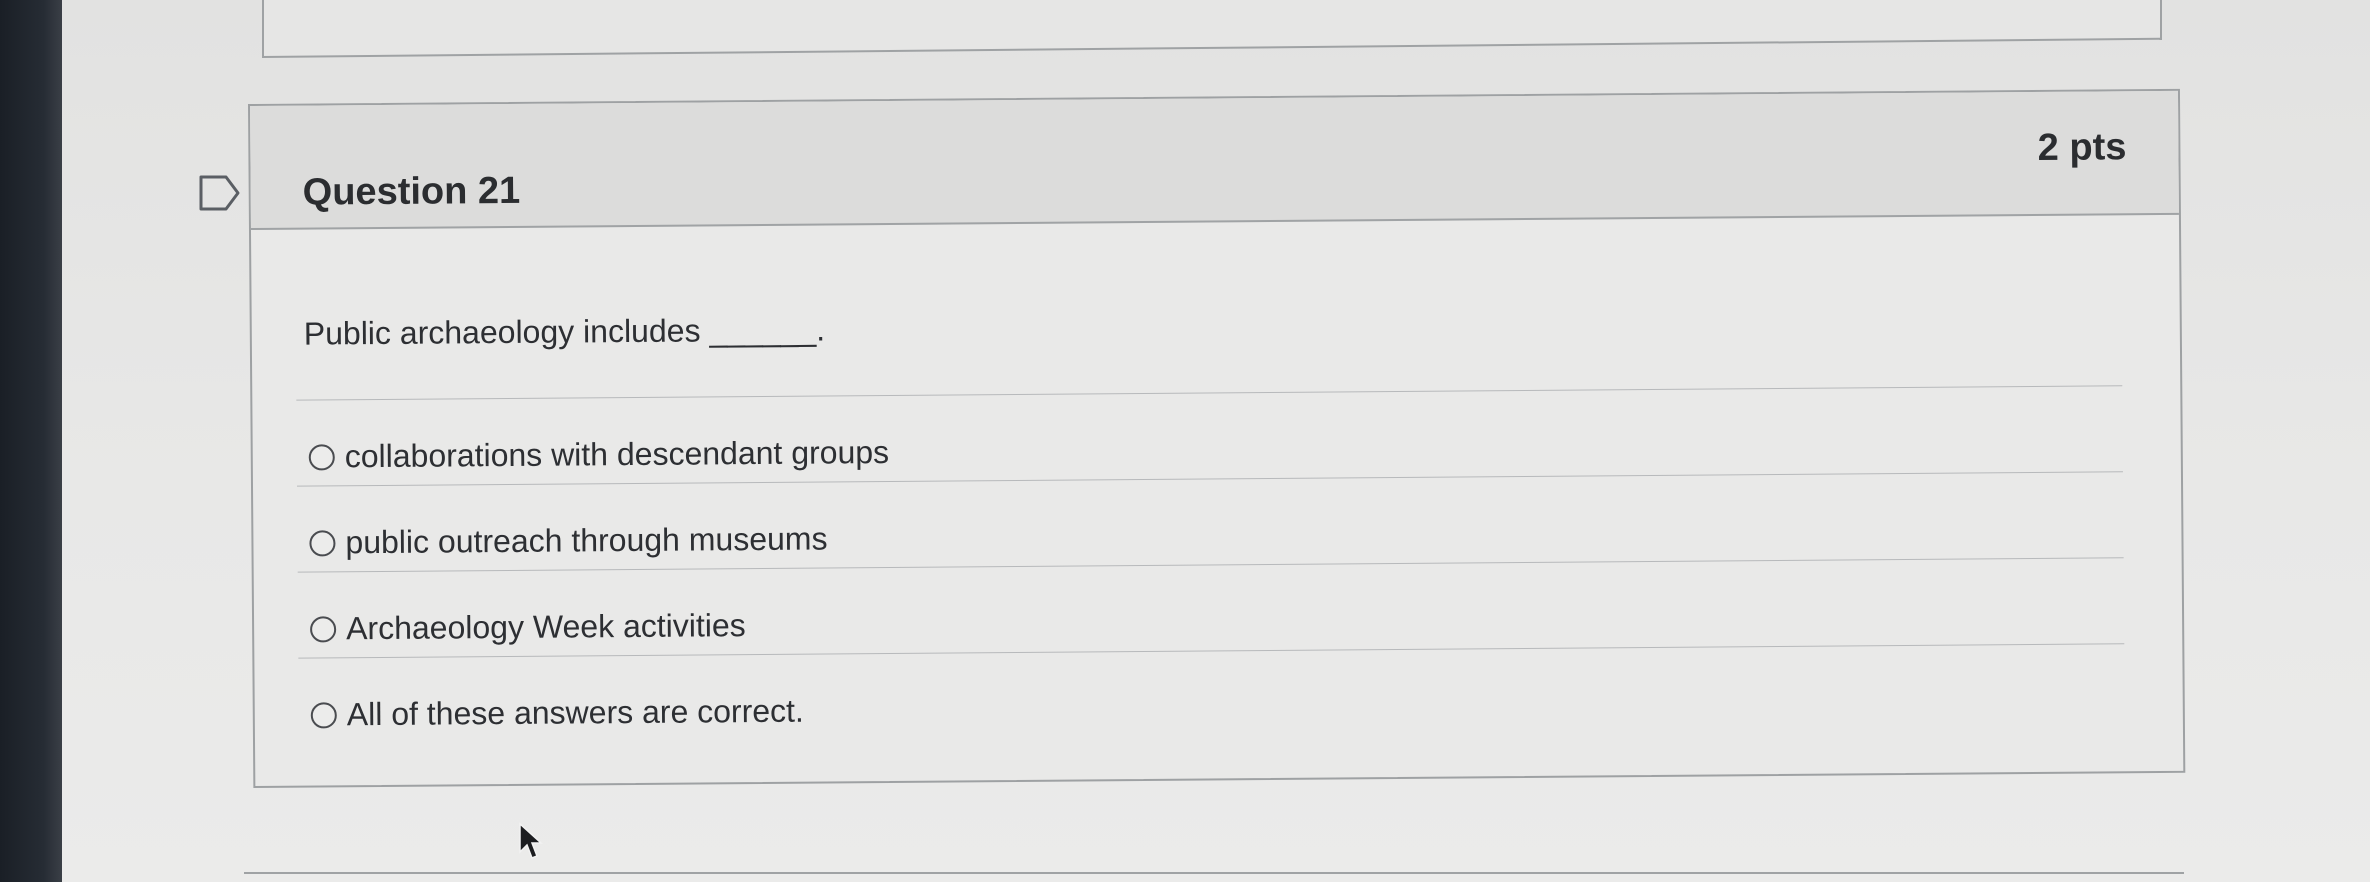  What do you see at coordinates (1209, 435) in the screenshot?
I see `answer-option: collaborations with descendant groups` at bounding box center [1209, 435].